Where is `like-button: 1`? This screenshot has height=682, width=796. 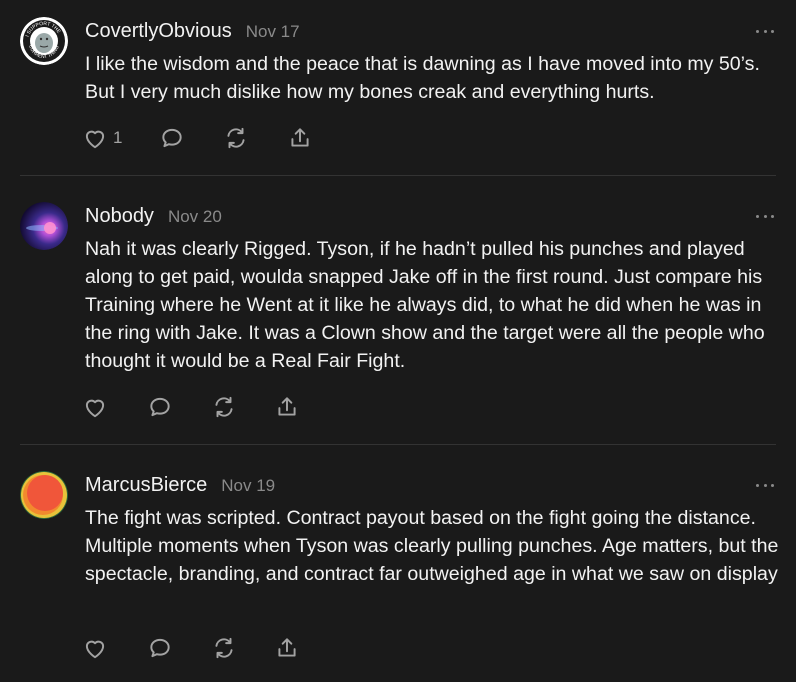
like-button: 1 is located at coordinates (102, 138).